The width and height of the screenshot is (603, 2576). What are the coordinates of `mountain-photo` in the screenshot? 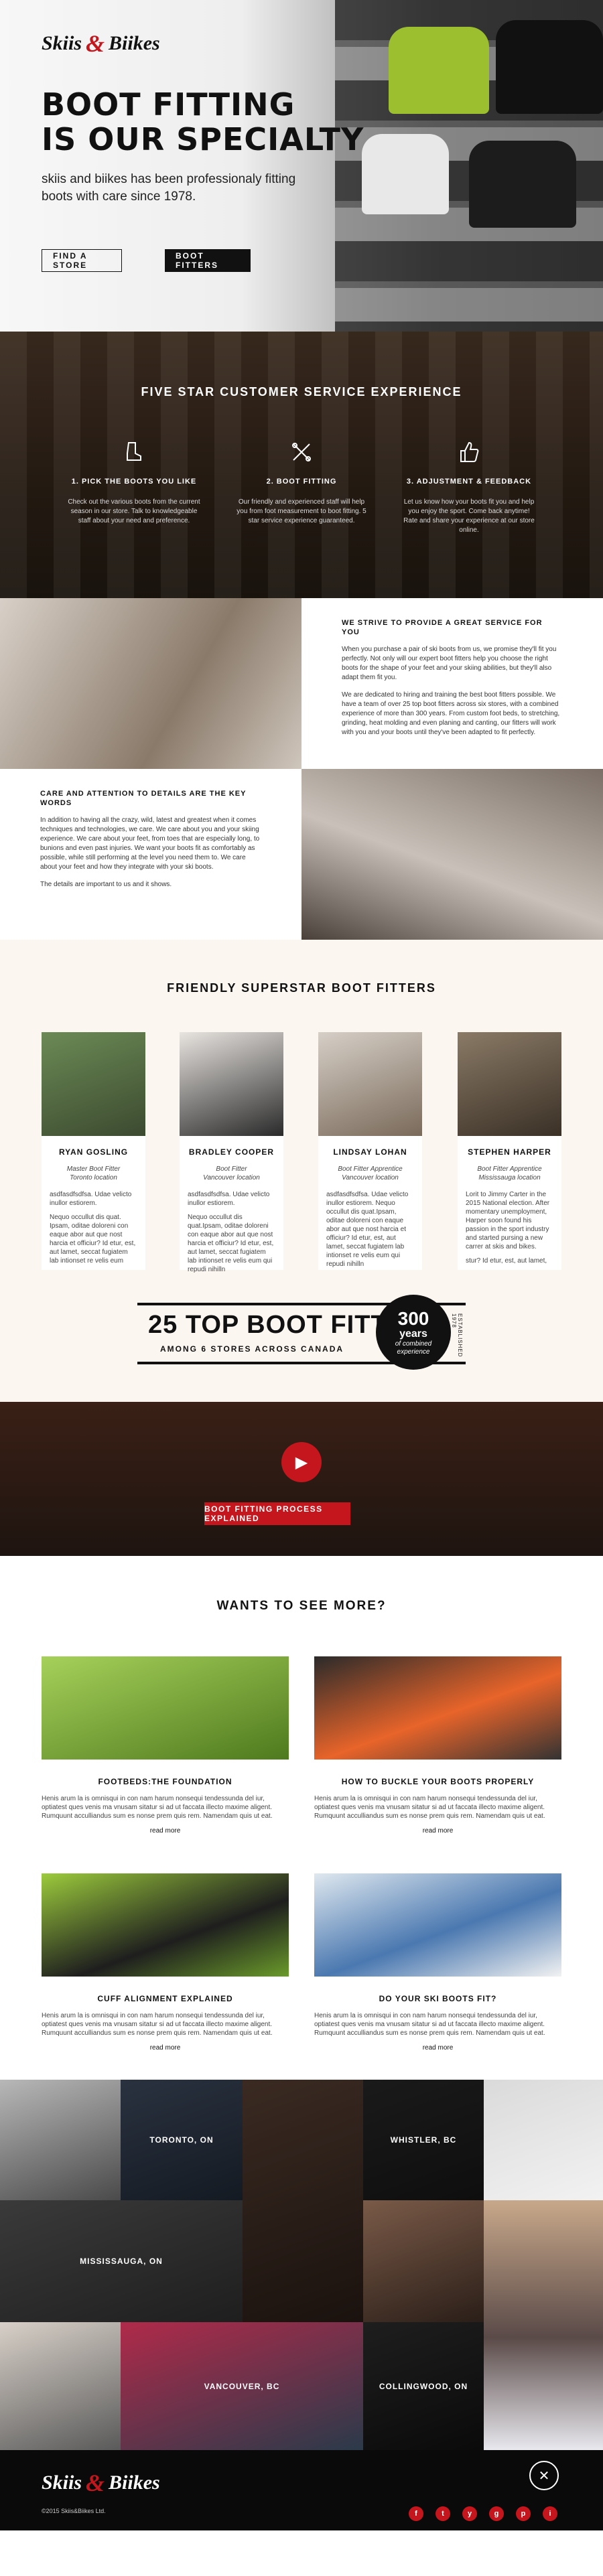 It's located at (544, 2325).